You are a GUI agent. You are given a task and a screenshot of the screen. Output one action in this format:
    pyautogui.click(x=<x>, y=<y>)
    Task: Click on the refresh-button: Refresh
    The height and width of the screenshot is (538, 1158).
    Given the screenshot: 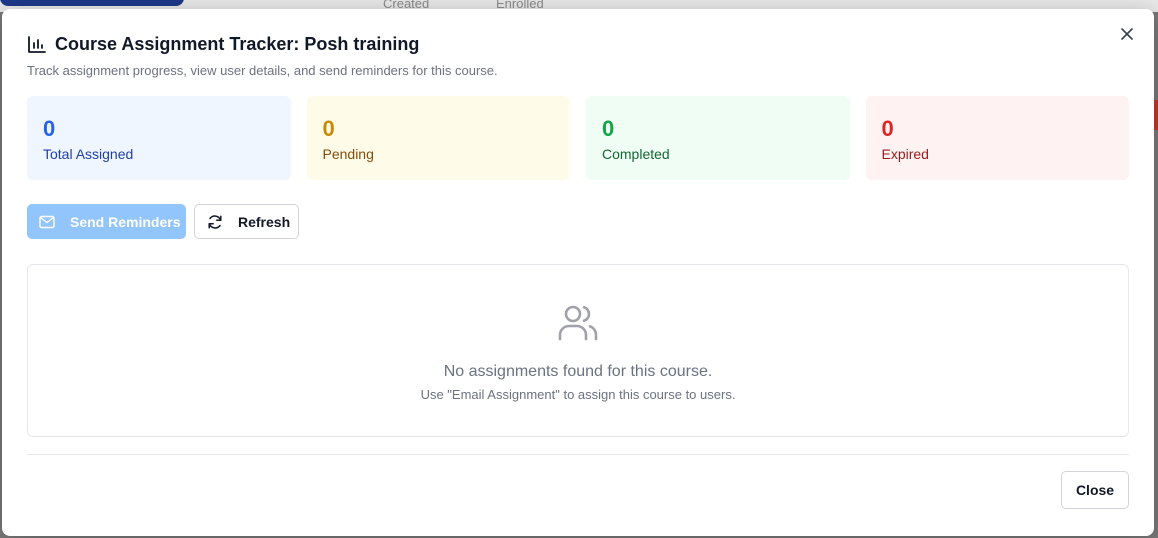 What is the action you would take?
    pyautogui.click(x=246, y=221)
    